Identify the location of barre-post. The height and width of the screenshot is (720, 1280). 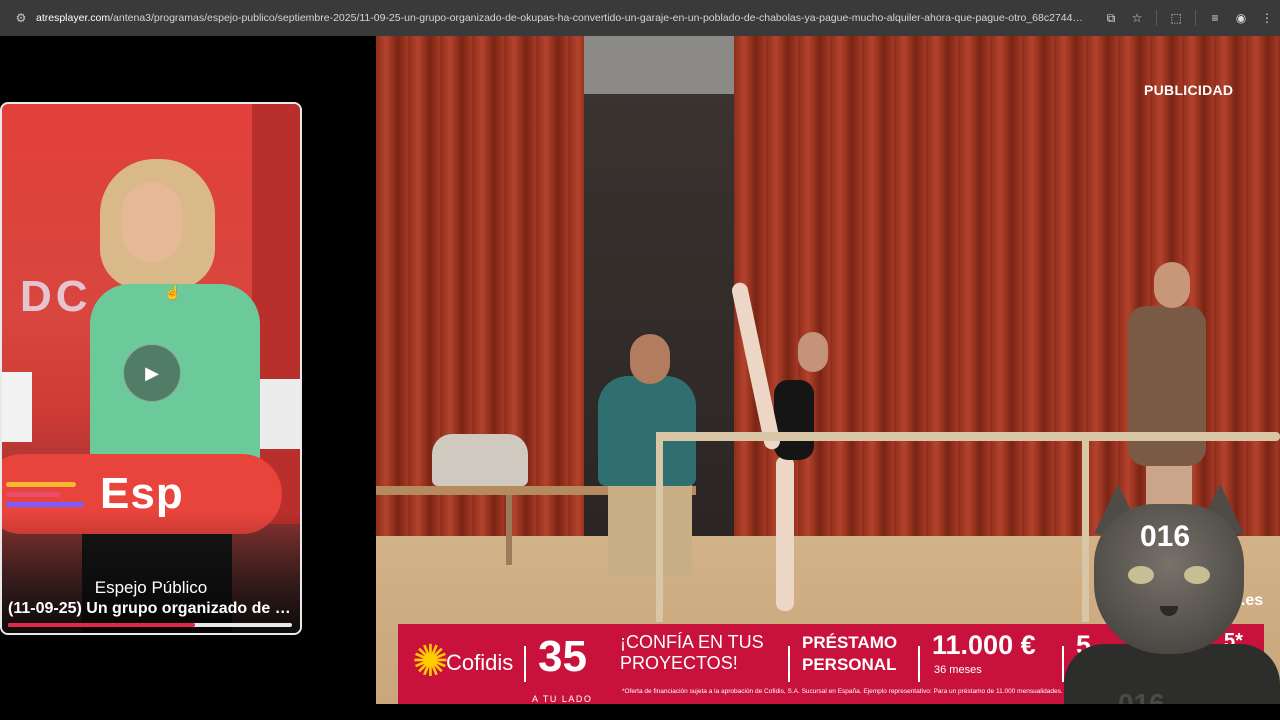
(659, 527).